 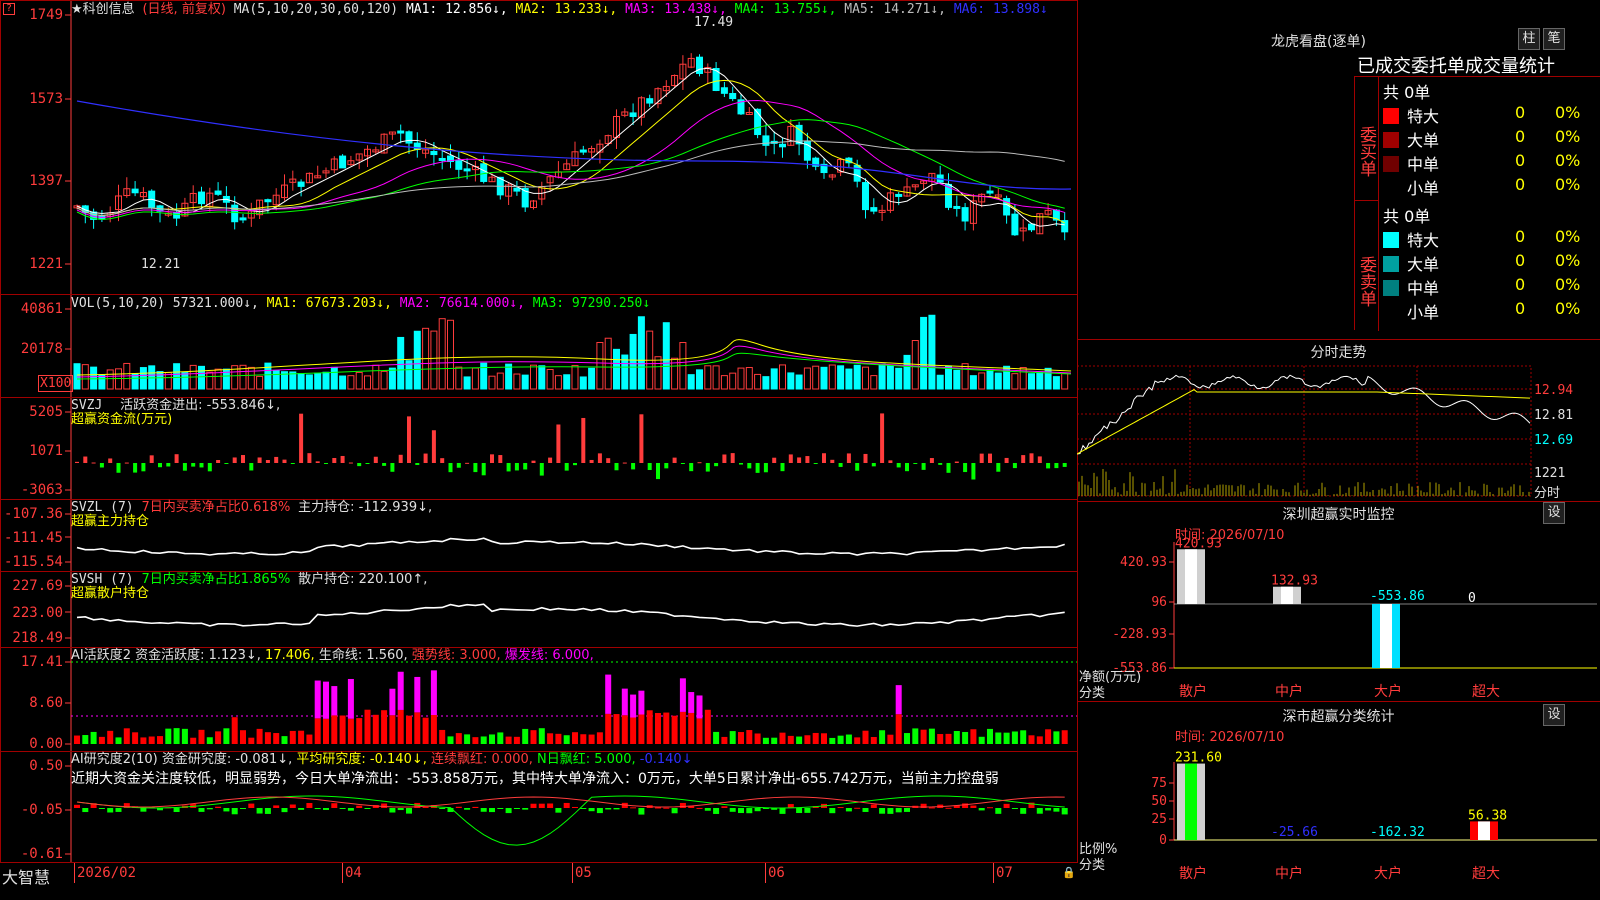 What do you see at coordinates (26, 876) in the screenshot?
I see `app-logo: 大智慧` at bounding box center [26, 876].